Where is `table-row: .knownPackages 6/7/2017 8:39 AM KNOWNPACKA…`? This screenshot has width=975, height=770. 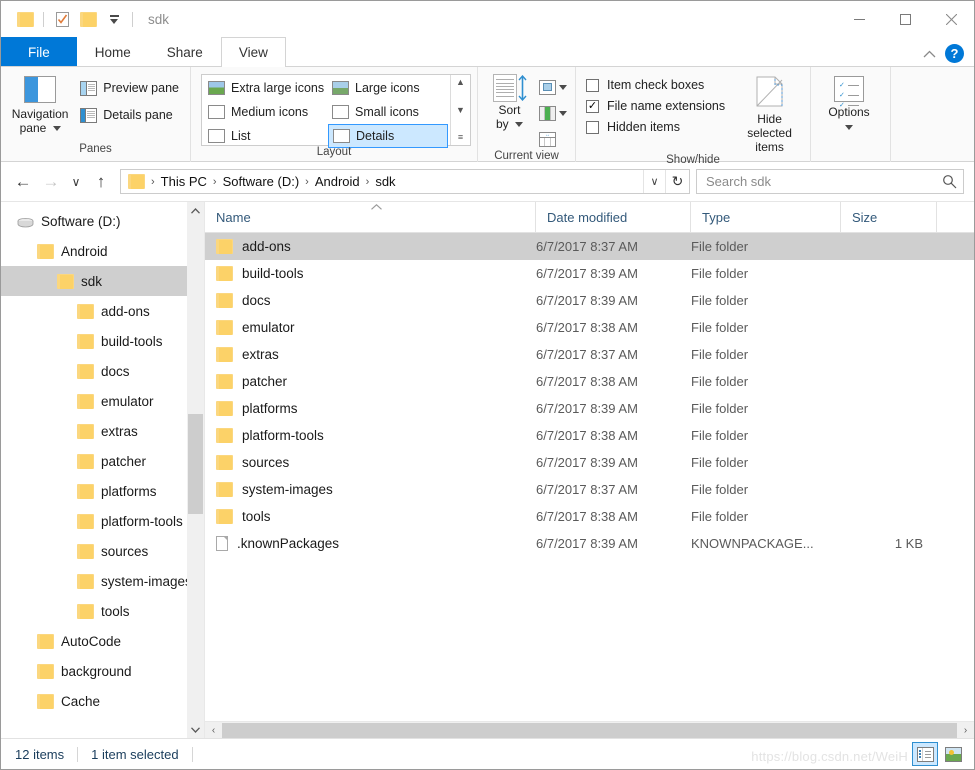 table-row: .knownPackages 6/7/2017 8:39 AM KNOWNPACKA… is located at coordinates (589, 543).